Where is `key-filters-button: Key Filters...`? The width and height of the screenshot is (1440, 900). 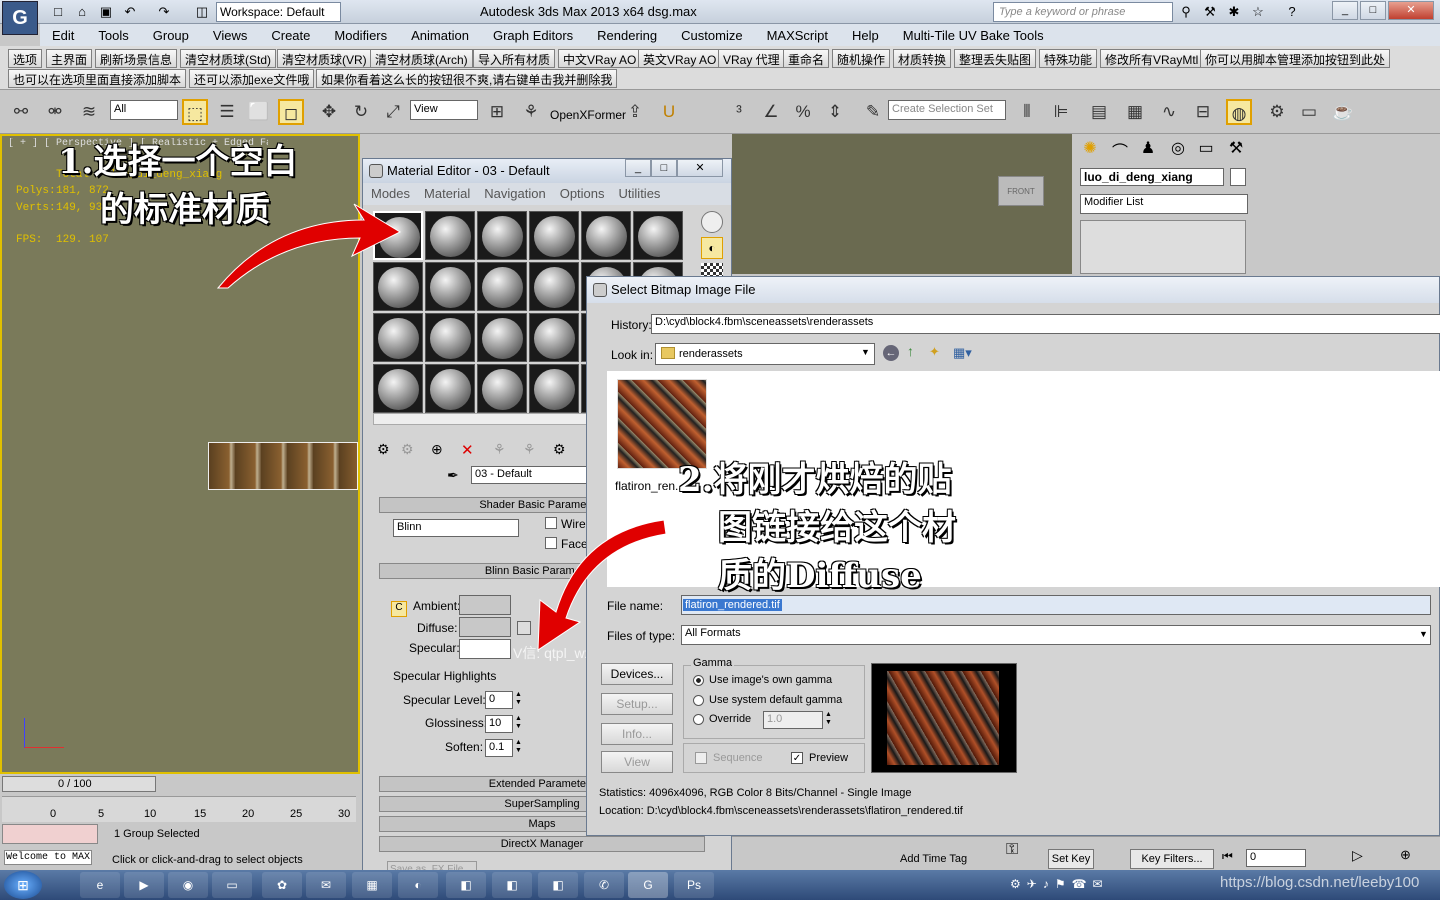 key-filters-button: Key Filters... is located at coordinates (1172, 859).